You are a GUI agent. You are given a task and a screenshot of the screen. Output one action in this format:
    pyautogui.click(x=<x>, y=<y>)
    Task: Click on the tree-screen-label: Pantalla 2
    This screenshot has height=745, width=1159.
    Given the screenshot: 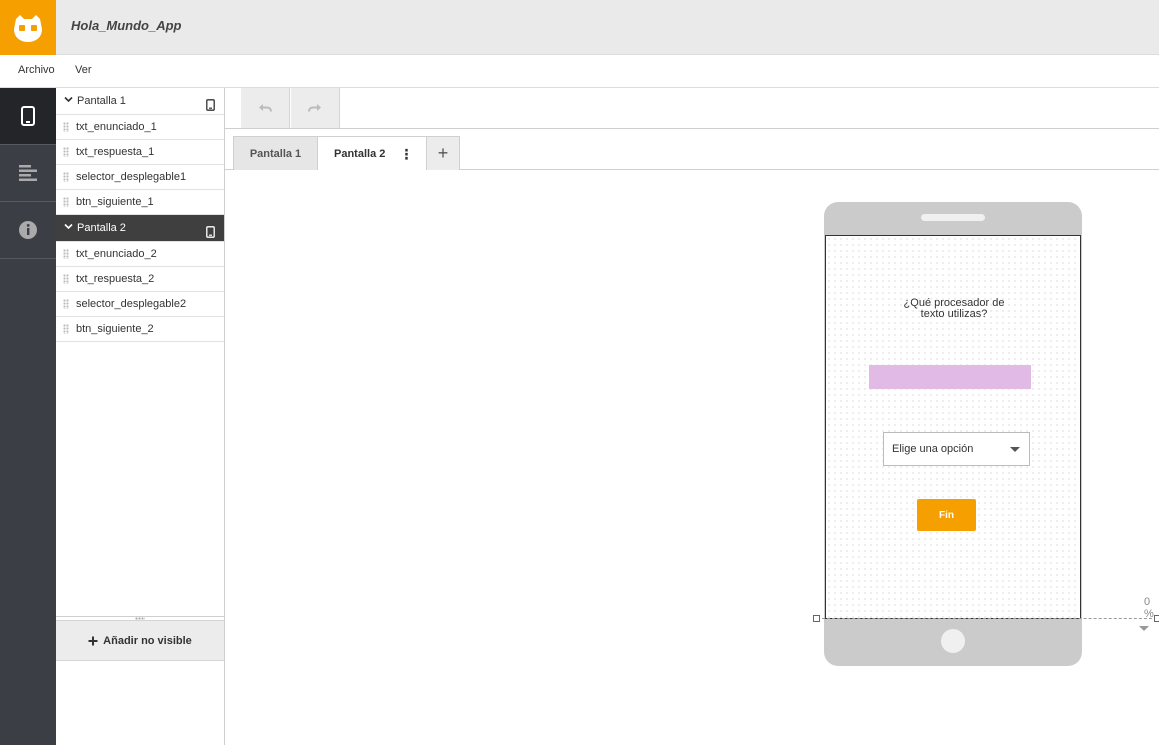 What is the action you would take?
    pyautogui.click(x=101, y=228)
    